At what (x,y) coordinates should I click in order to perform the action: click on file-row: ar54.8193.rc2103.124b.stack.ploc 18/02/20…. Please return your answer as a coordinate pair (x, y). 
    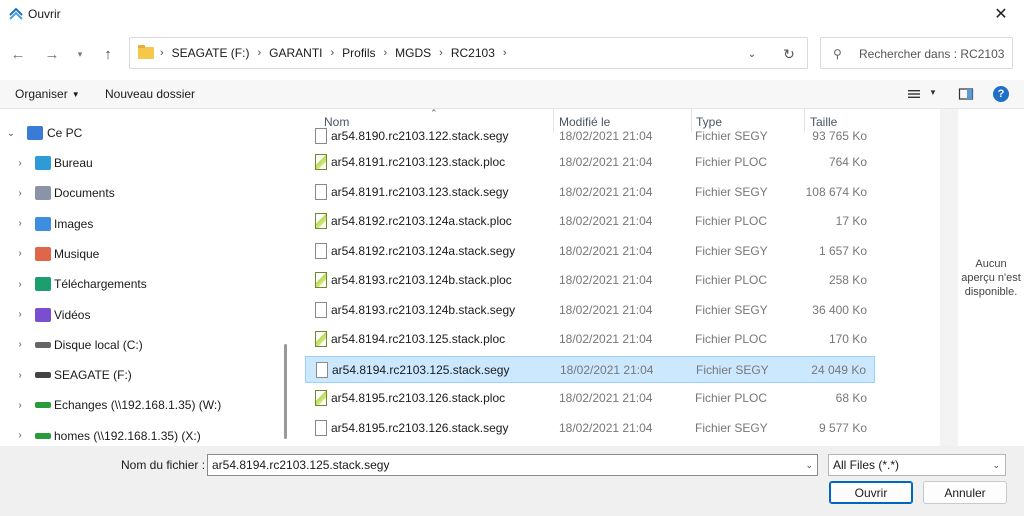
    Looking at the image, I should click on (590, 280).